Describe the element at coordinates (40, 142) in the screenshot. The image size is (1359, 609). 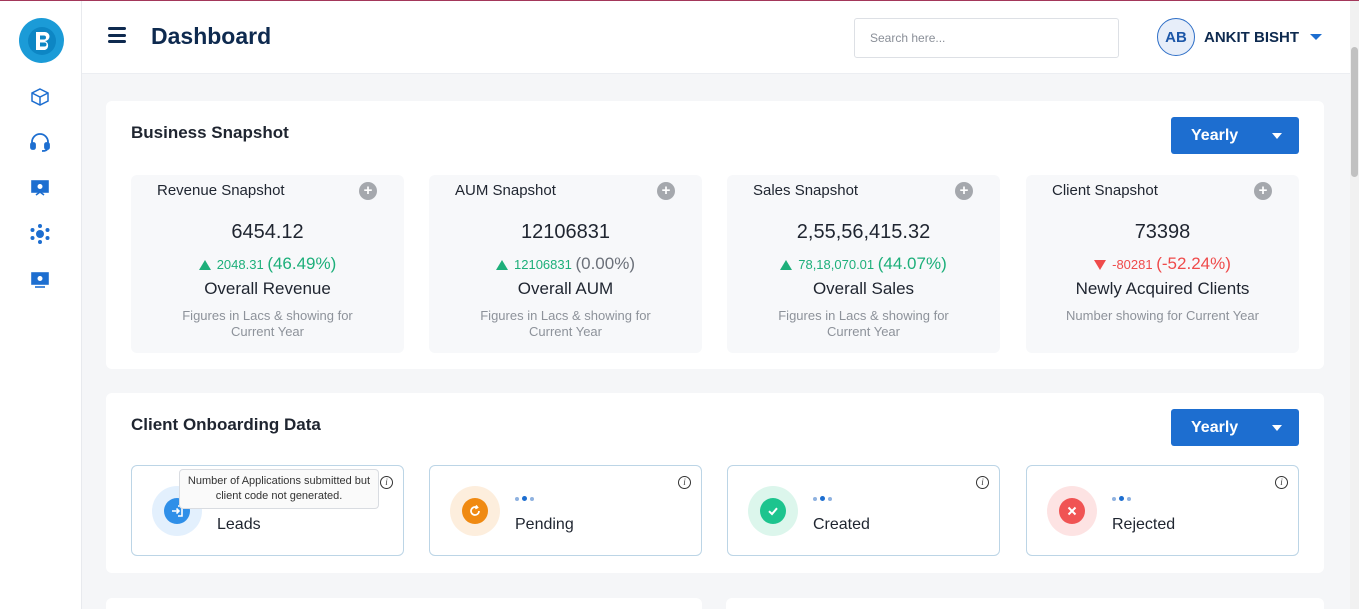
I see `headset-icon` at that location.